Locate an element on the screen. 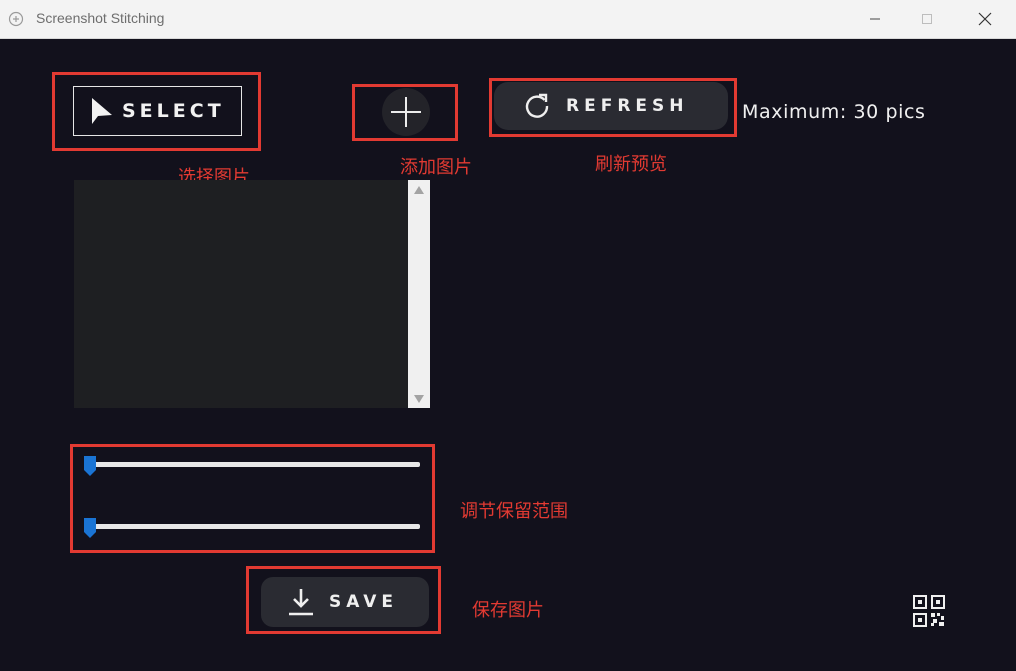 Image resolution: width=1016 pixels, height=671 pixels. maximum-label: Maximum: 30 pics is located at coordinates (834, 112).